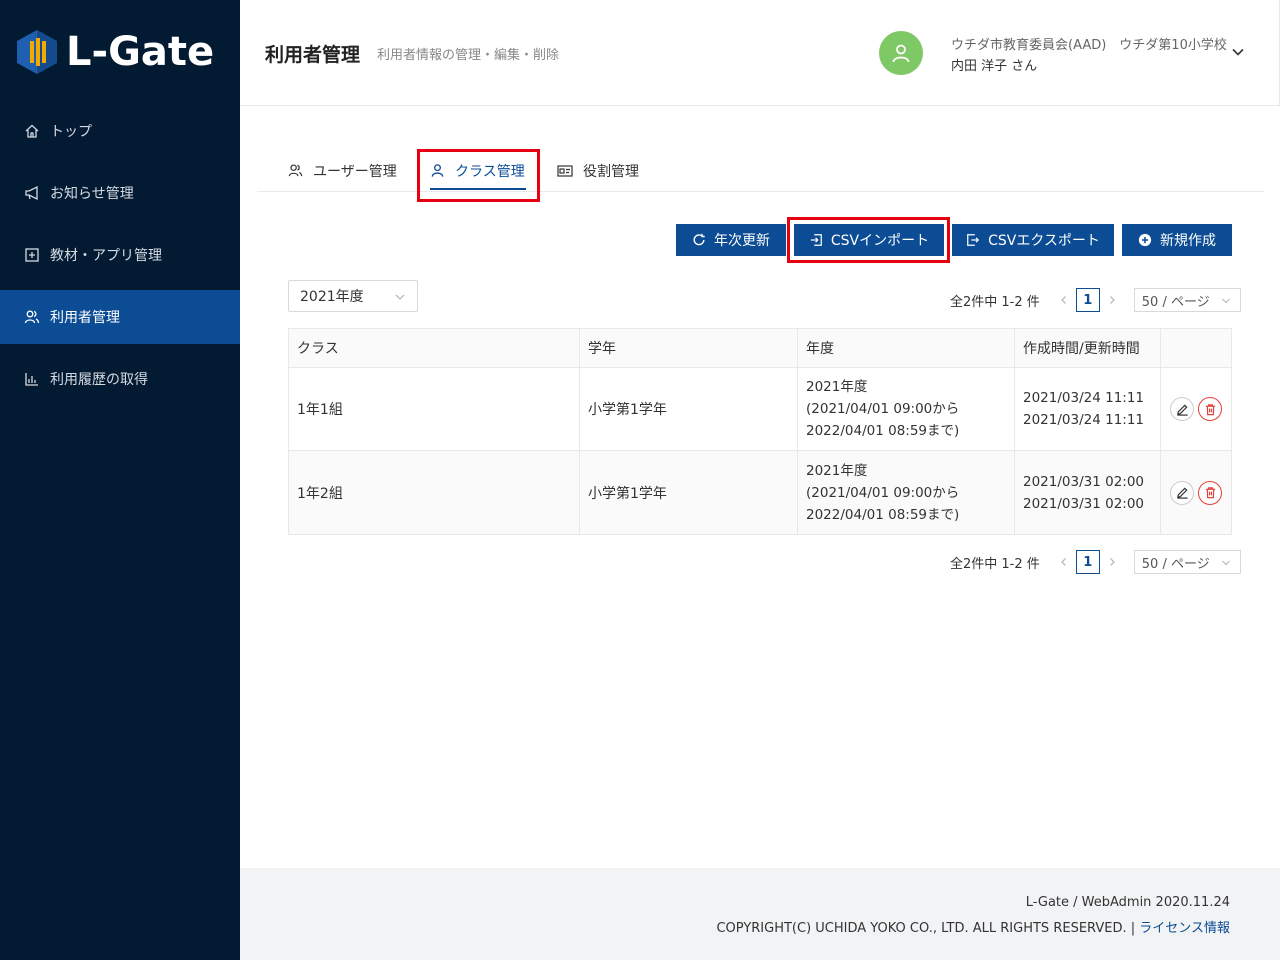  Describe the element at coordinates (106, 256) in the screenshot. I see `sidebar-item-label: 教材・アプリ管理` at that location.